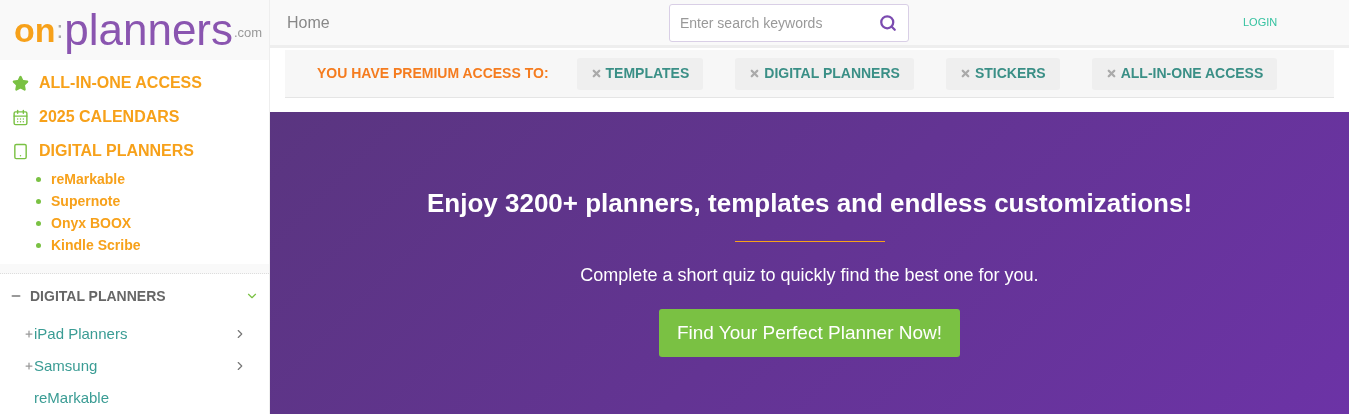 Image resolution: width=1349 pixels, height=414 pixels. I want to click on sidebar-sublink: Kindle Scribe, so click(96, 245).